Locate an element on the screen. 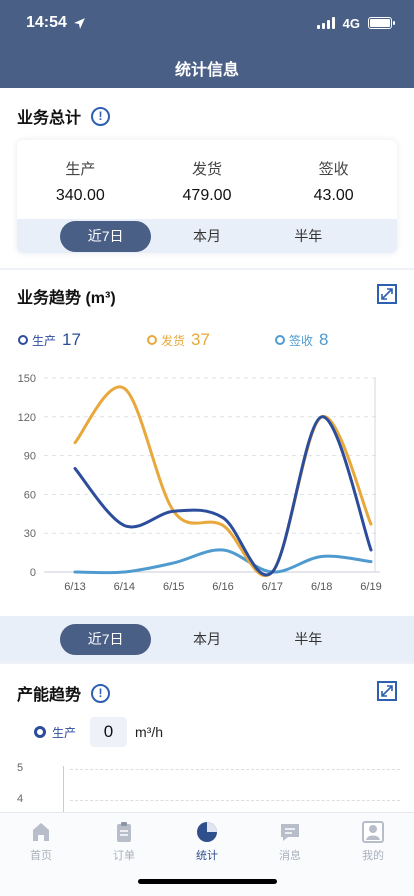  y-tick-label: 150 is located at coordinates (27, 379).